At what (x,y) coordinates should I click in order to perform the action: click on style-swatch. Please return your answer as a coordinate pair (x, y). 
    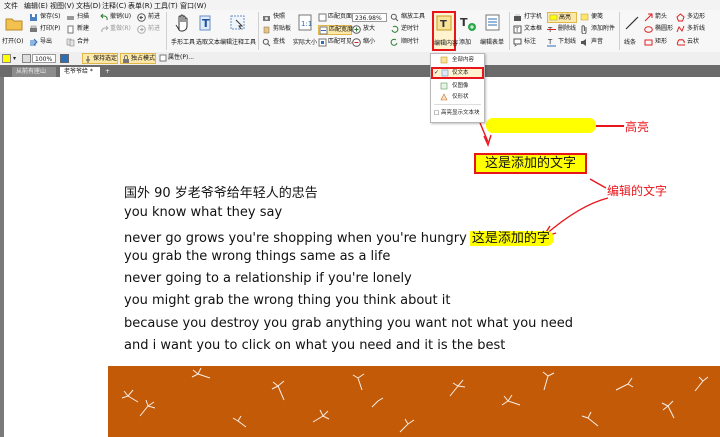
    Looking at the image, I should click on (64, 58).